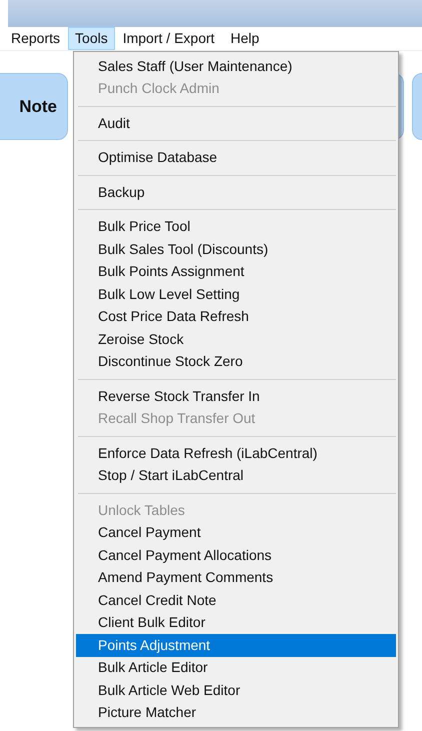  What do you see at coordinates (236, 396) in the screenshot?
I see `menu-item: Reverse Stock Transfer In` at bounding box center [236, 396].